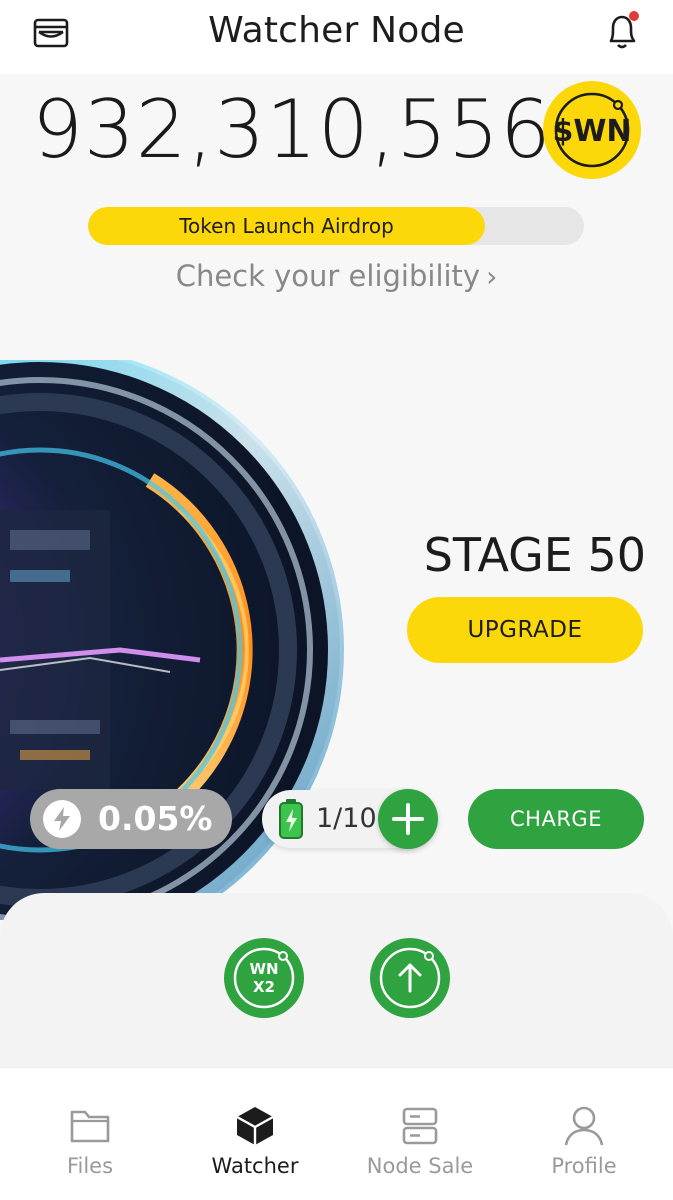  What do you see at coordinates (346, 818) in the screenshot?
I see `battery-count: 1/10` at bounding box center [346, 818].